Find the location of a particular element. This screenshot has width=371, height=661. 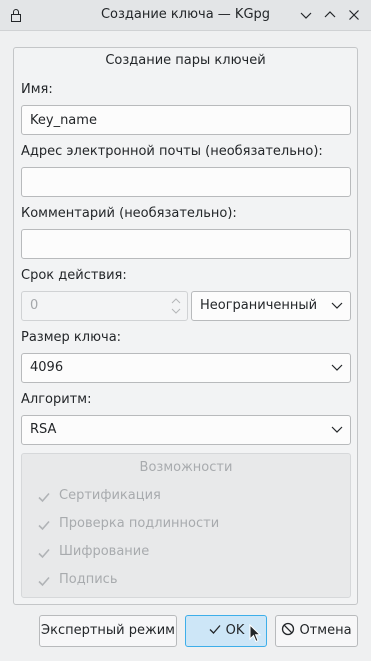

email-label: Адрес электронной почты (необязательно): is located at coordinates (172, 151).